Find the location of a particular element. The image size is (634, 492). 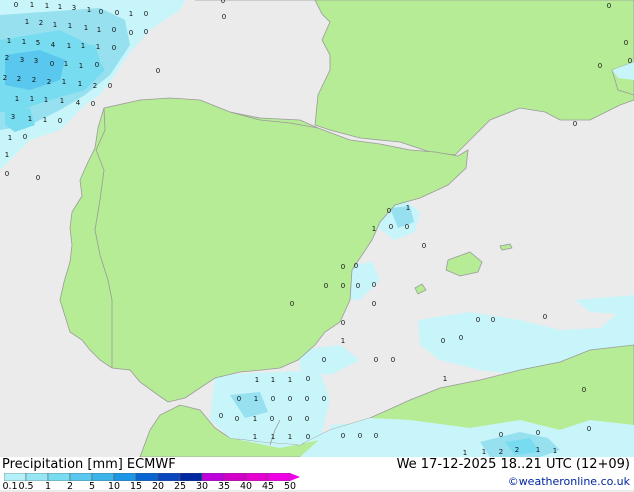

legend-tick-label: 35 is located at coordinates (224, 486).